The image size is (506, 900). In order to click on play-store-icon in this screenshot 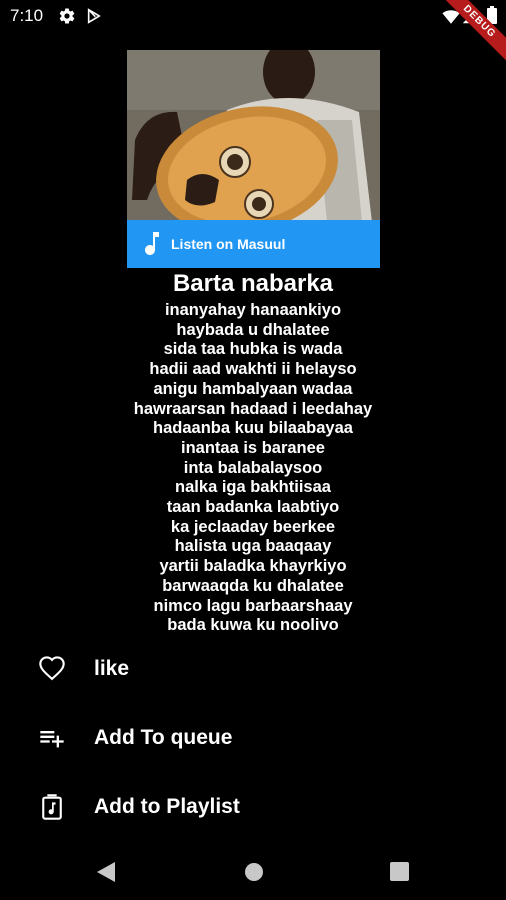, I will do `click(94, 16)`.